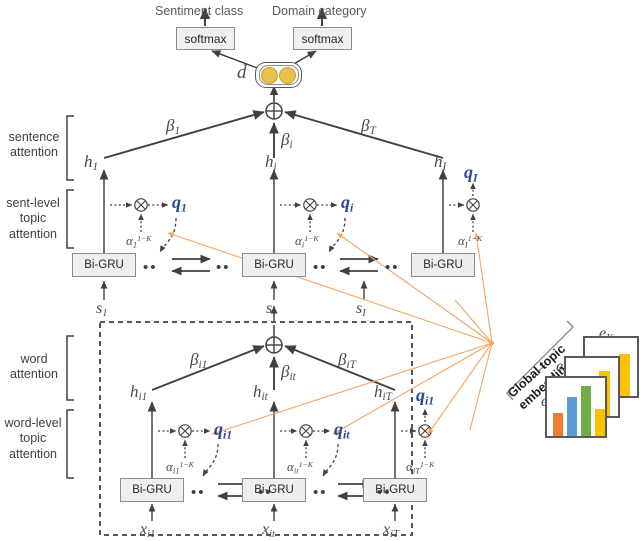  I want to click on sentence-input-si-label: si, so click(271, 309).